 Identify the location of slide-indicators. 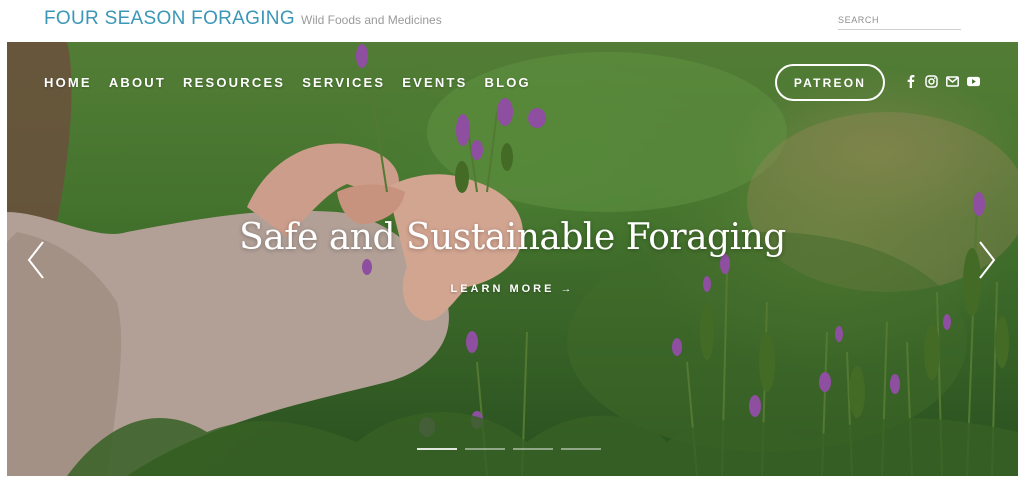
(509, 449).